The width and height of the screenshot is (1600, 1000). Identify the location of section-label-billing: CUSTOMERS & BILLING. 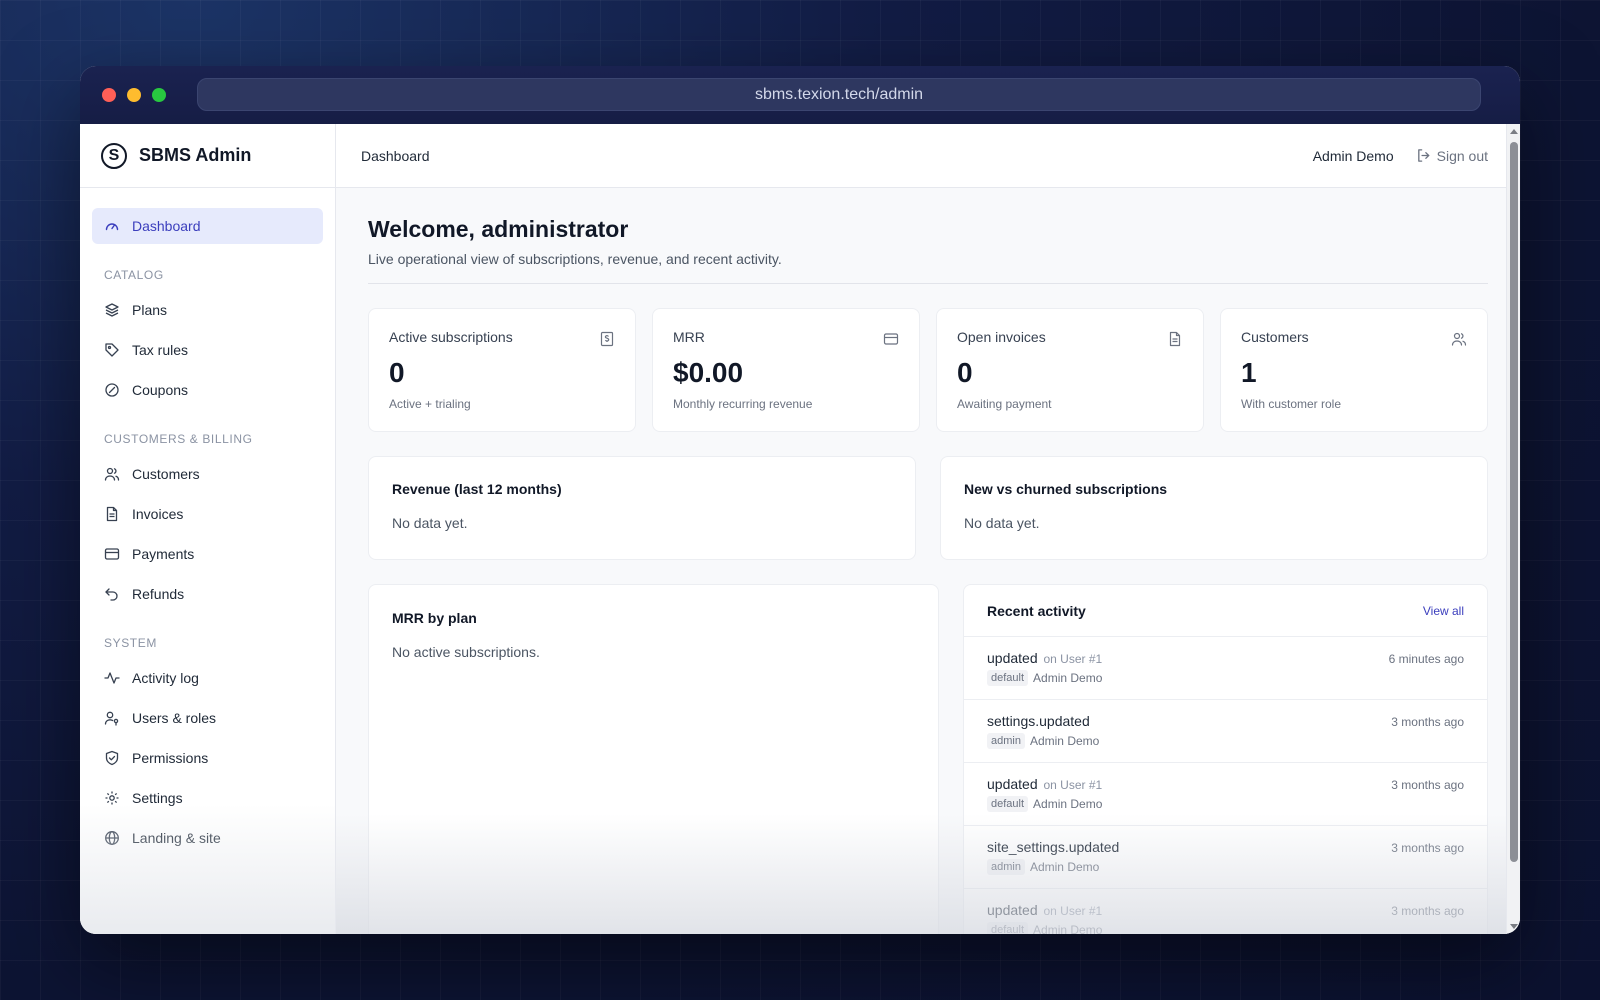
(178, 439).